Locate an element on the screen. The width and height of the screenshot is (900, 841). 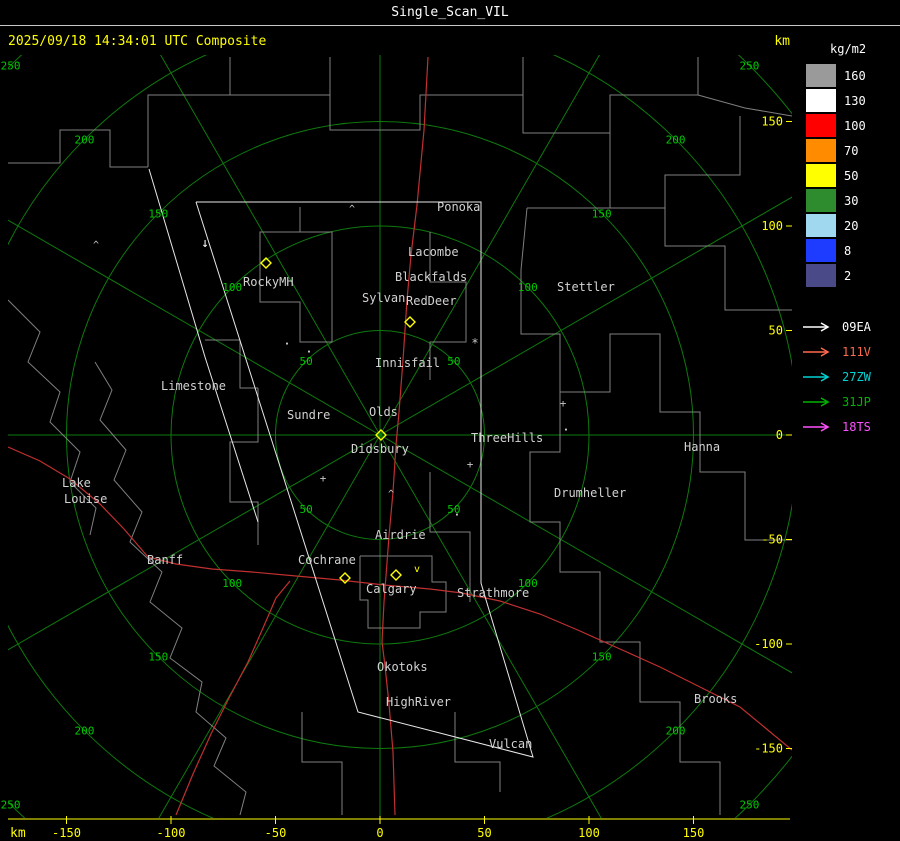
site-diamond-icon is located at coordinates (396, 575).